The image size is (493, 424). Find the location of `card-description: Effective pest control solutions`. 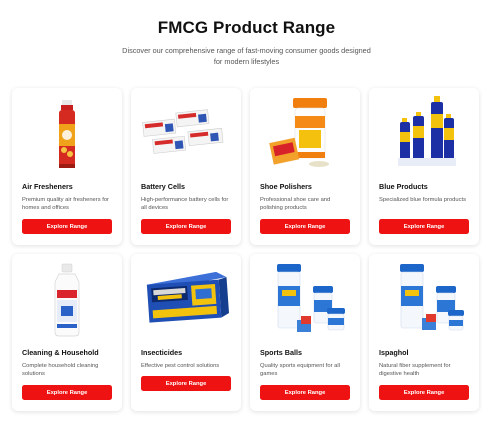

card-description: Effective pest control solutions is located at coordinates (180, 366).